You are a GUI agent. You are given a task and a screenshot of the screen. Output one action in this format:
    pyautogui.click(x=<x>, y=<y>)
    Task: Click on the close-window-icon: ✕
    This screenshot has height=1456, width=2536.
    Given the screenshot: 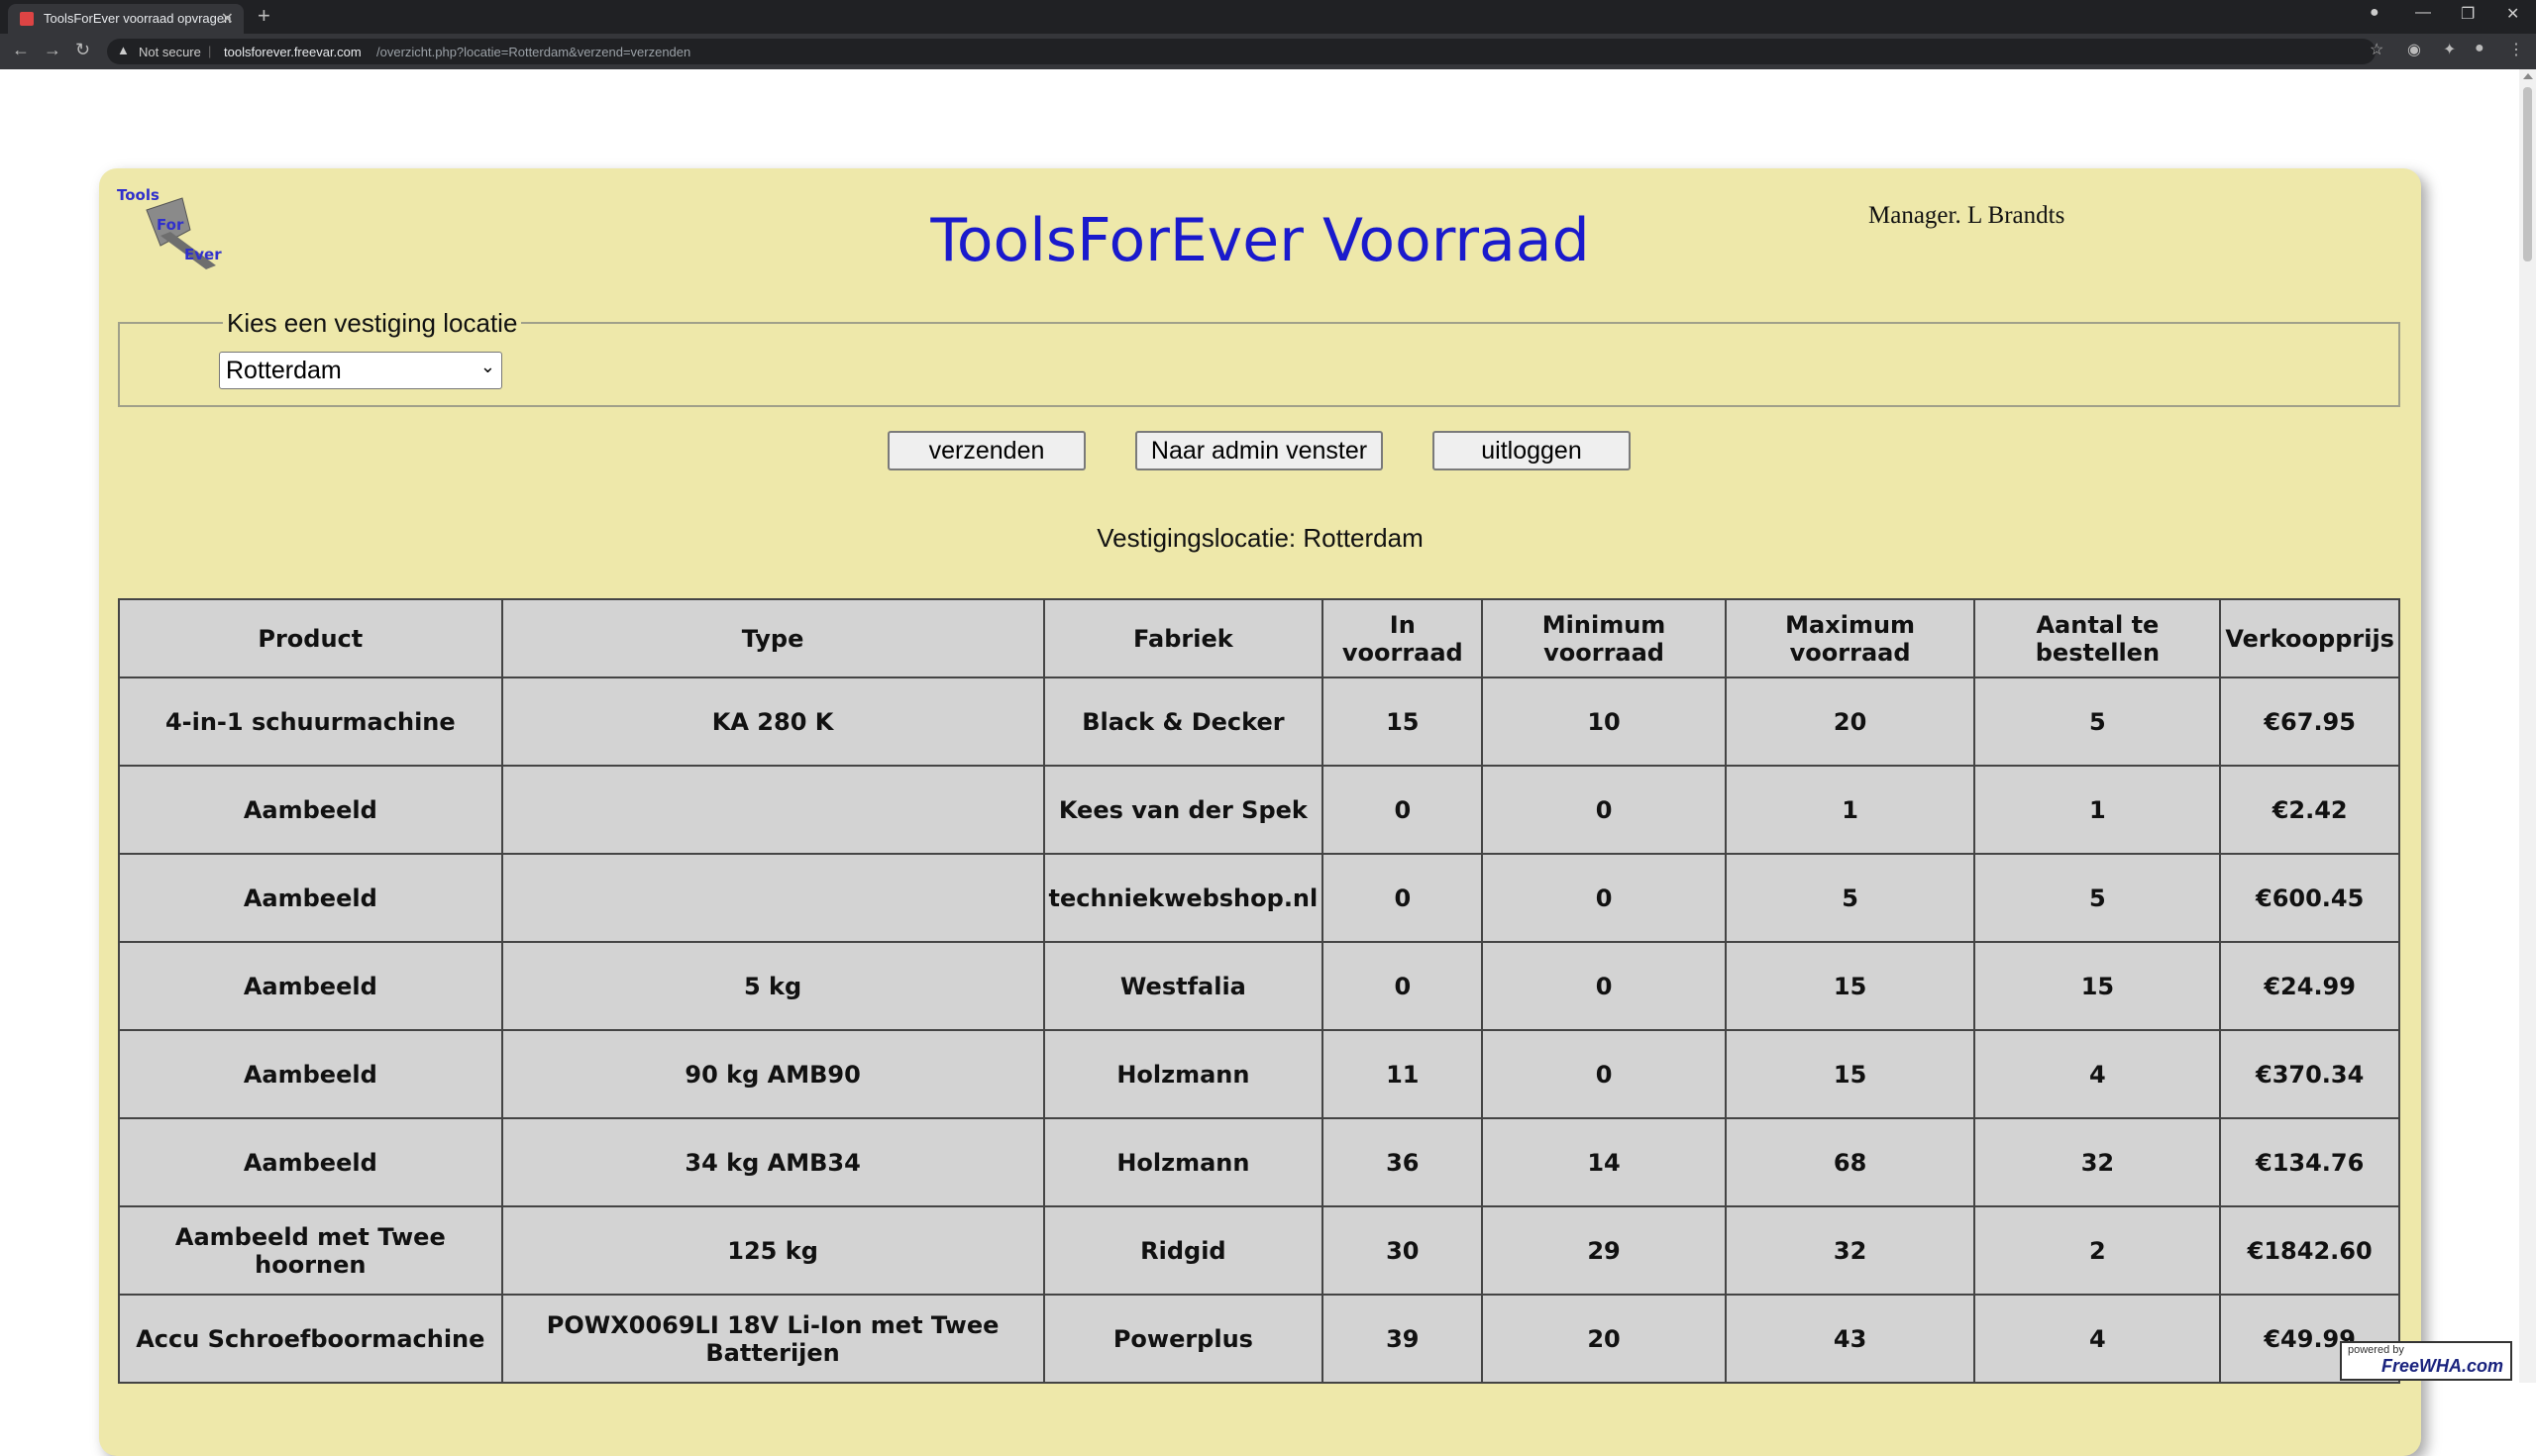 What is the action you would take?
    pyautogui.click(x=2512, y=14)
    